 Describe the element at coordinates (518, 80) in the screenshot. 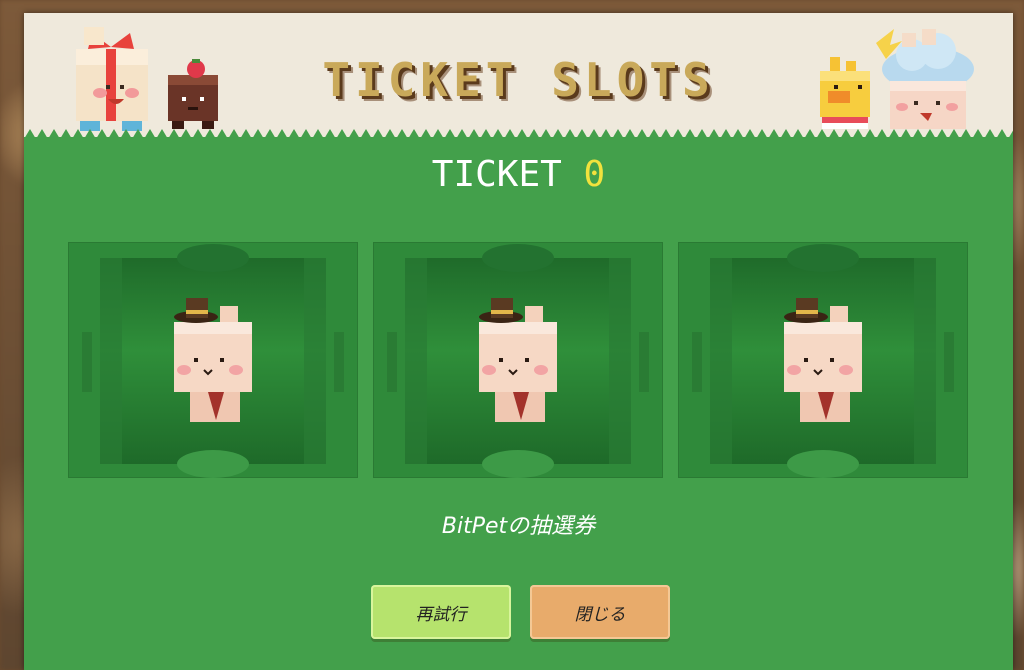

I see `dialog-title: TICKET SLOTS` at that location.